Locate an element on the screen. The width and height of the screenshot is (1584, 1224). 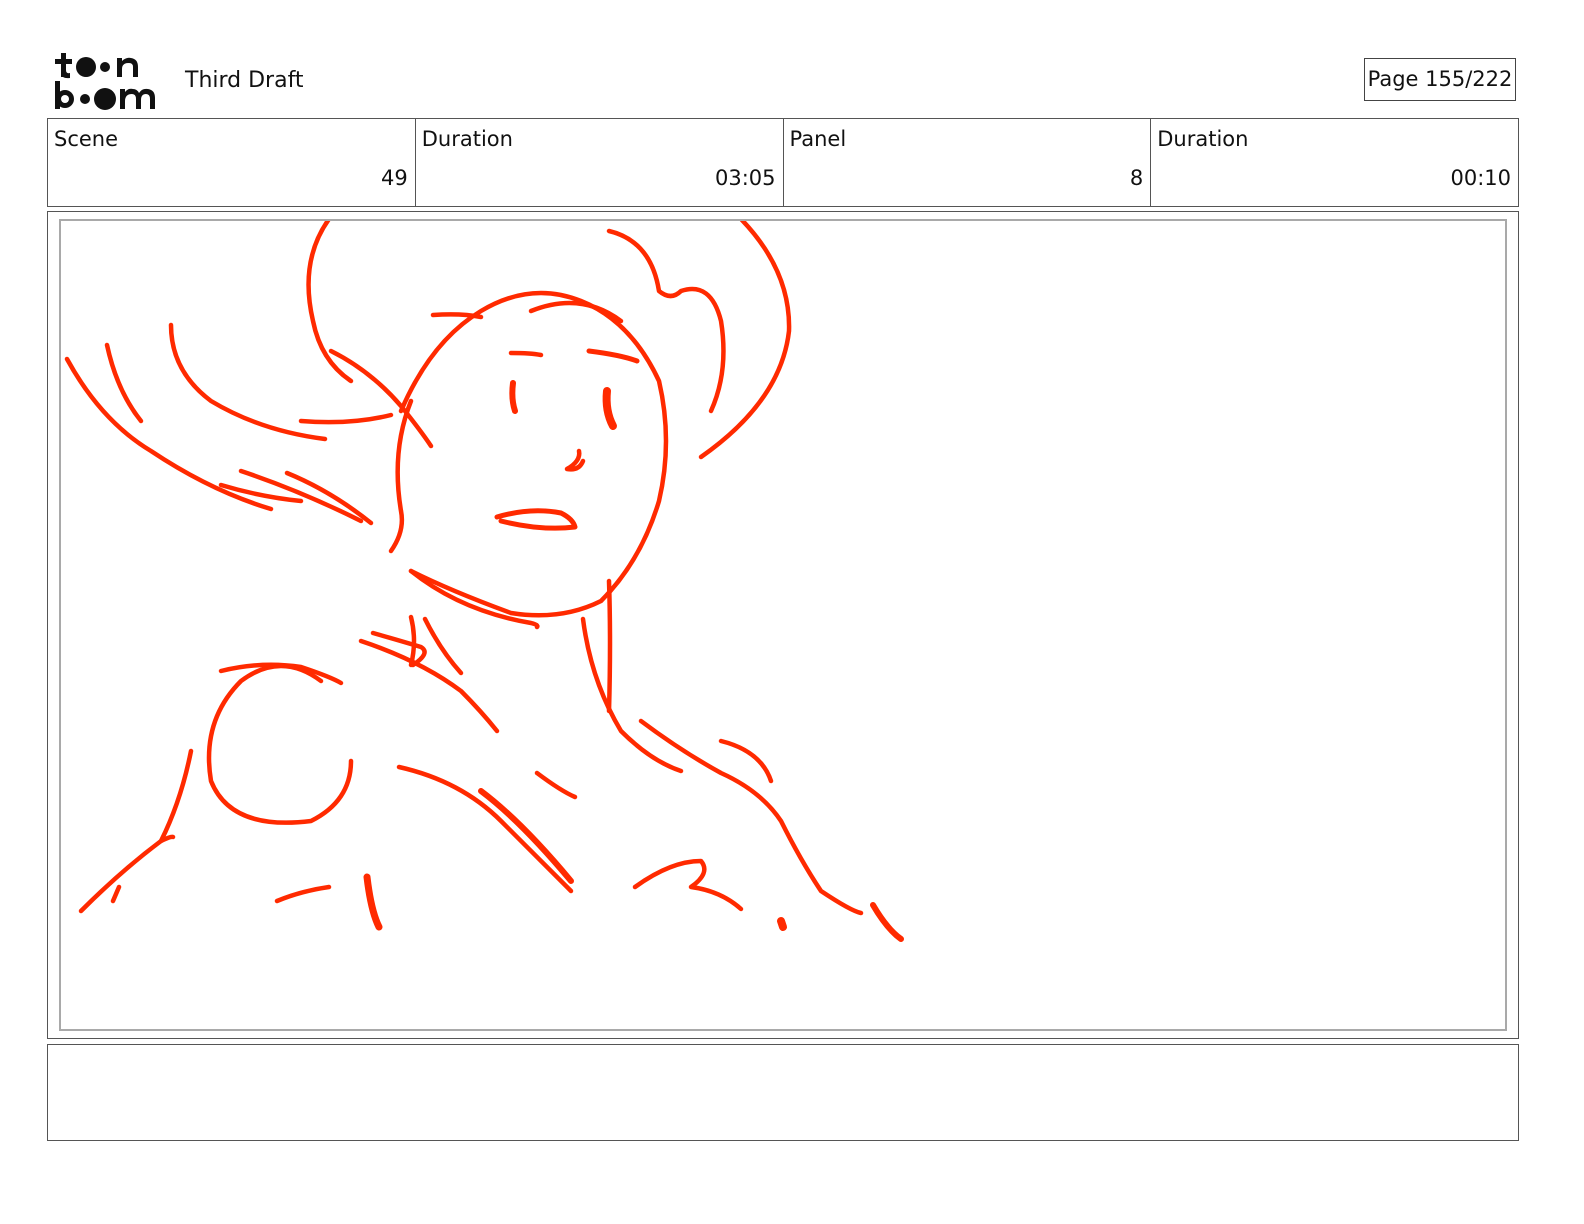
scene-cell: Scene 49 is located at coordinates (232, 162).